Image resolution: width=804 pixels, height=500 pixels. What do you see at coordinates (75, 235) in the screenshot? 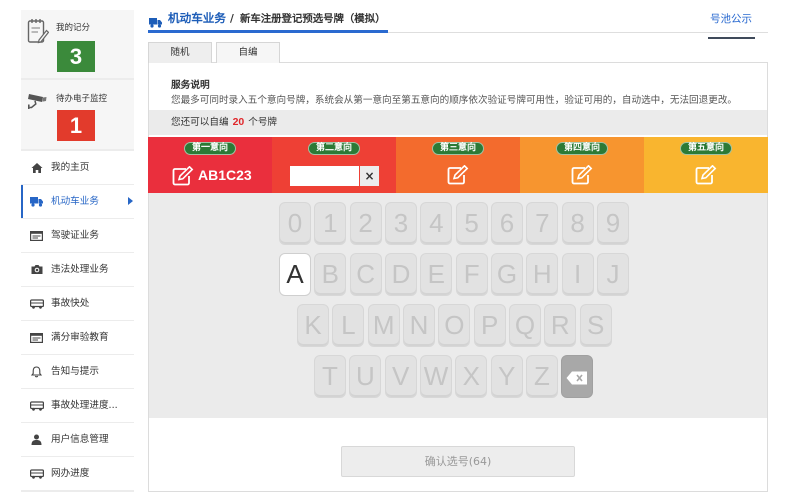
I see `sidebar-item-label: 驾驶证业务` at bounding box center [75, 235].